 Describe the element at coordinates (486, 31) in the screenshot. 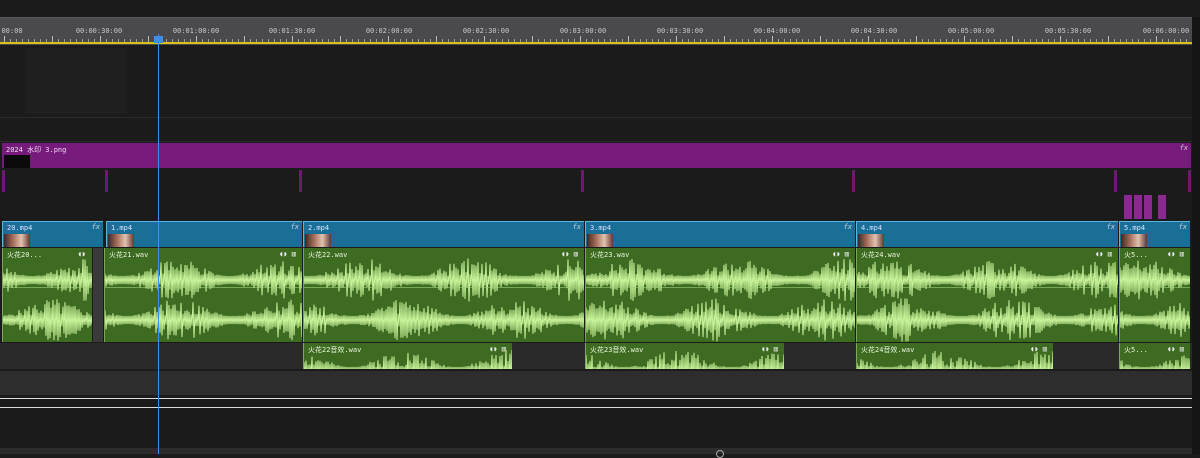

I see `ruler-time-label: 00:02:30:00` at that location.